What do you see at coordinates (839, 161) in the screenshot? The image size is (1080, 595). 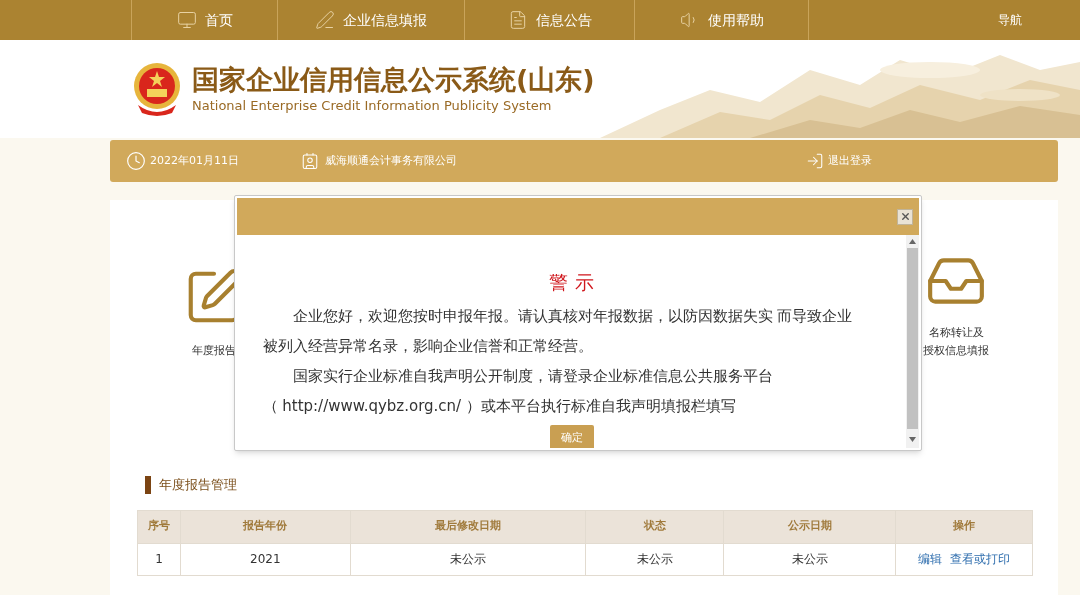 I see `logout-link: 退出登录` at bounding box center [839, 161].